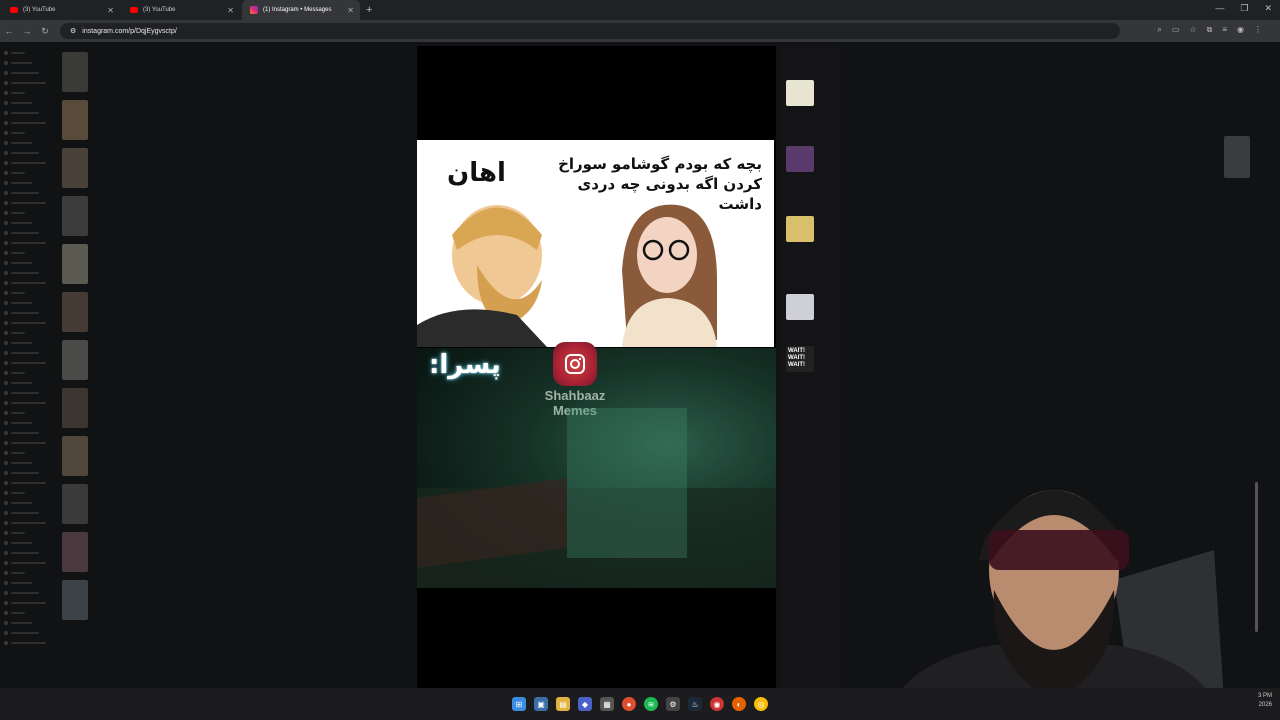  What do you see at coordinates (9, 31) in the screenshot?
I see `back-icon: ←` at bounding box center [9, 31].